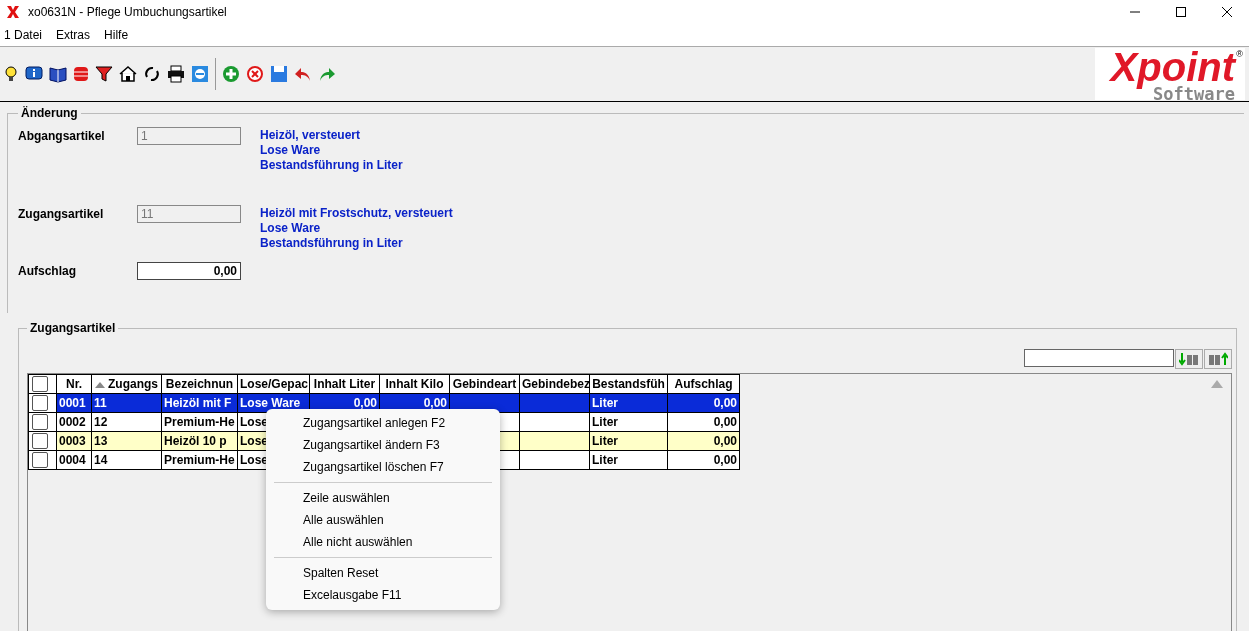 This screenshot has width=1249, height=631. What do you see at coordinates (189, 214) in the screenshot?
I see `input-field: 11` at bounding box center [189, 214].